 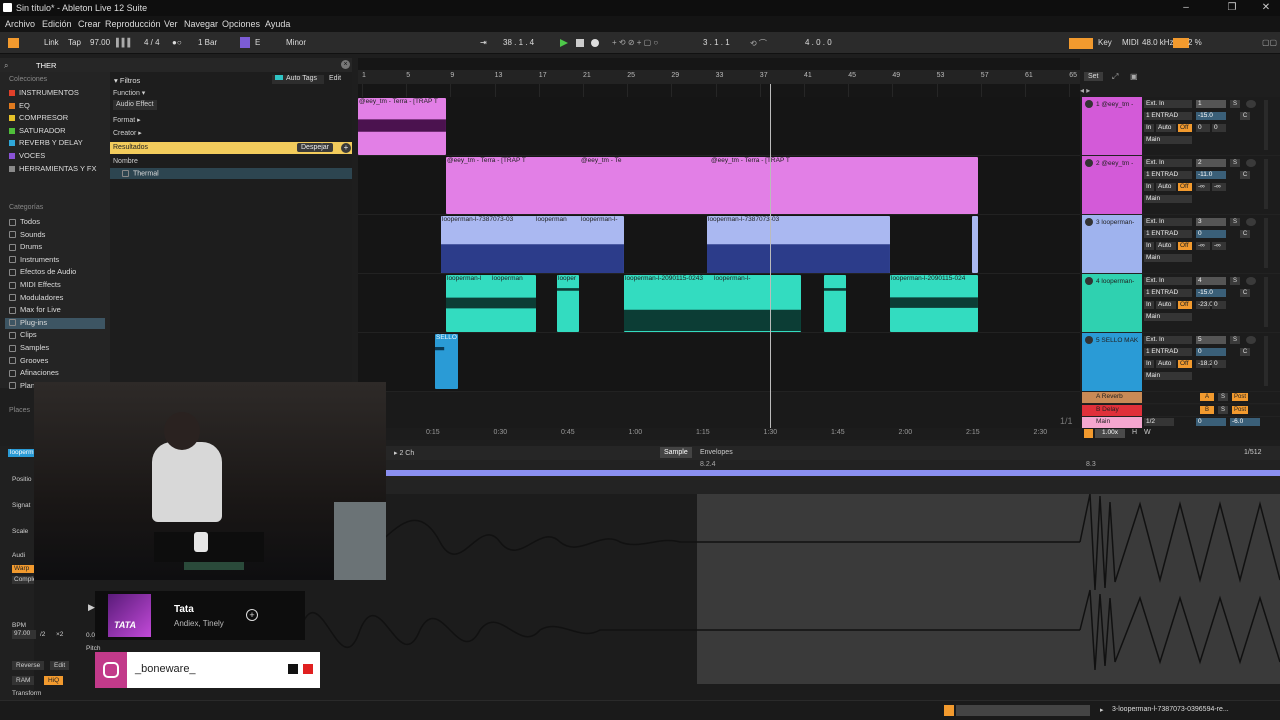 What do you see at coordinates (1023, 710) in the screenshot?
I see `clip-overview` at bounding box center [1023, 710].